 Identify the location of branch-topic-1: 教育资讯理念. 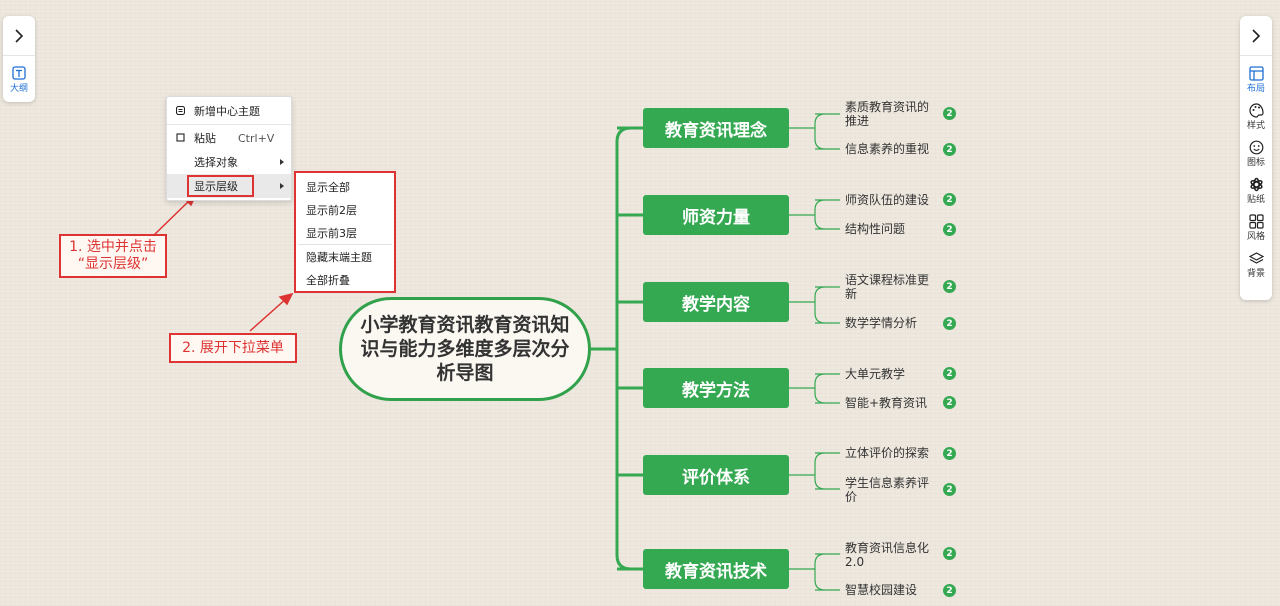
(716, 128).